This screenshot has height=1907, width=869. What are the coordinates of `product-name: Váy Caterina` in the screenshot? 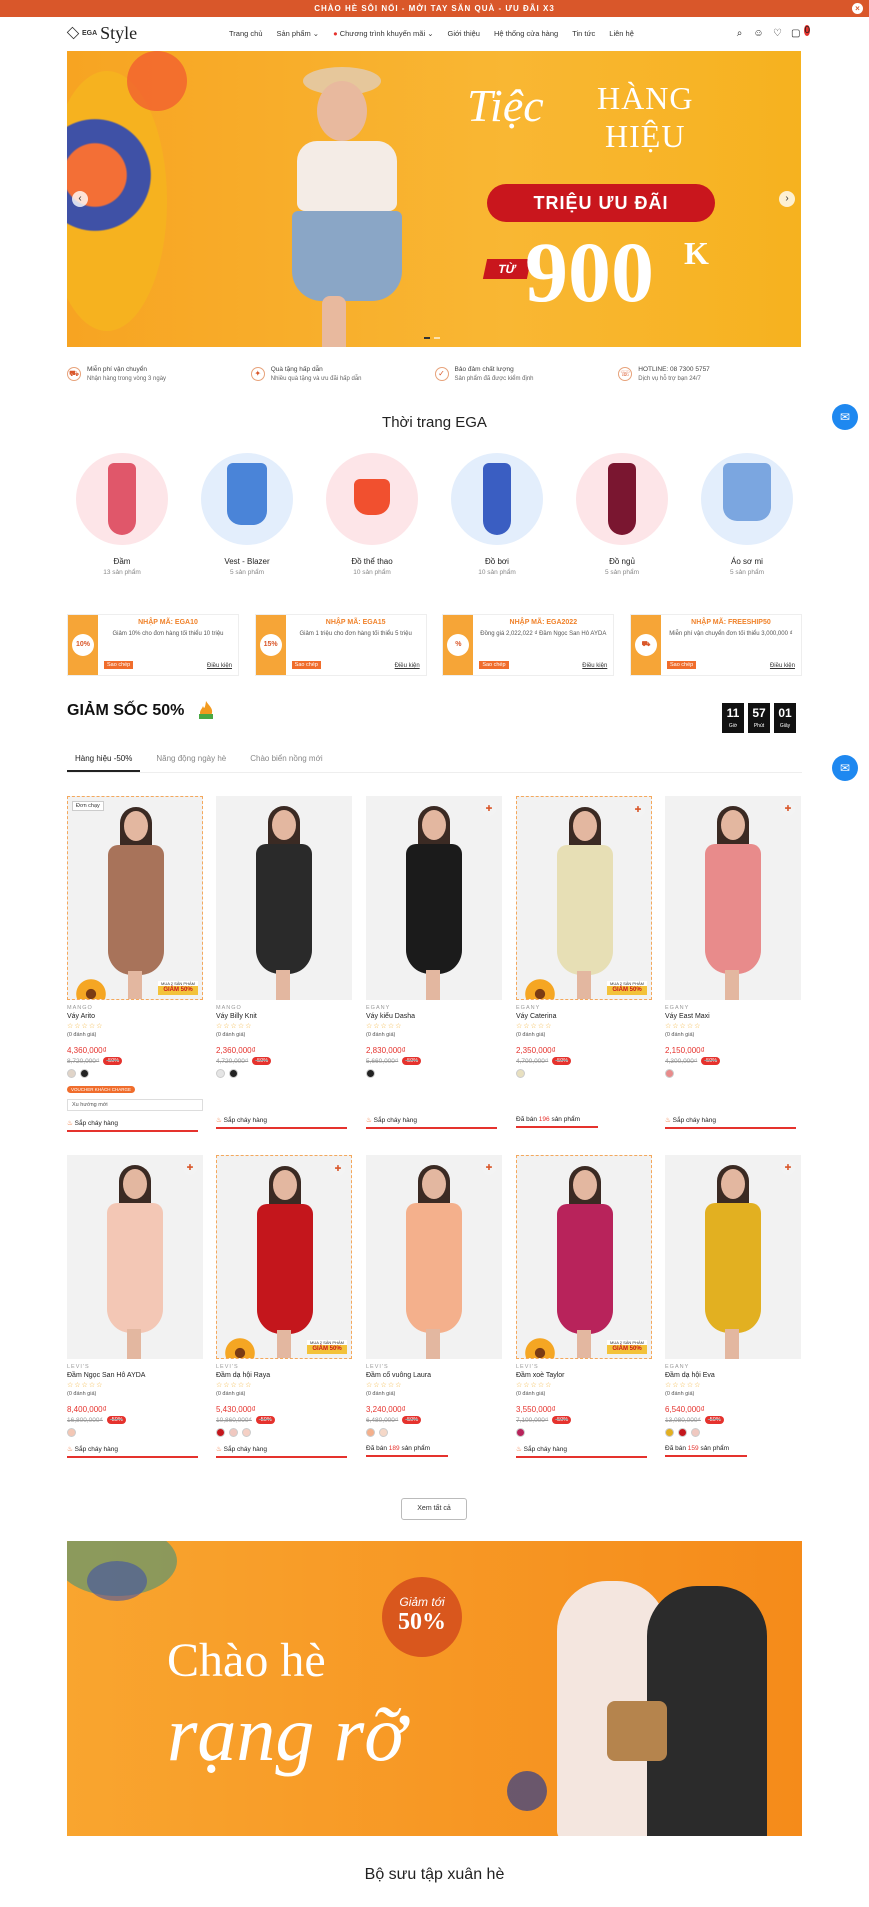 It's located at (584, 1016).